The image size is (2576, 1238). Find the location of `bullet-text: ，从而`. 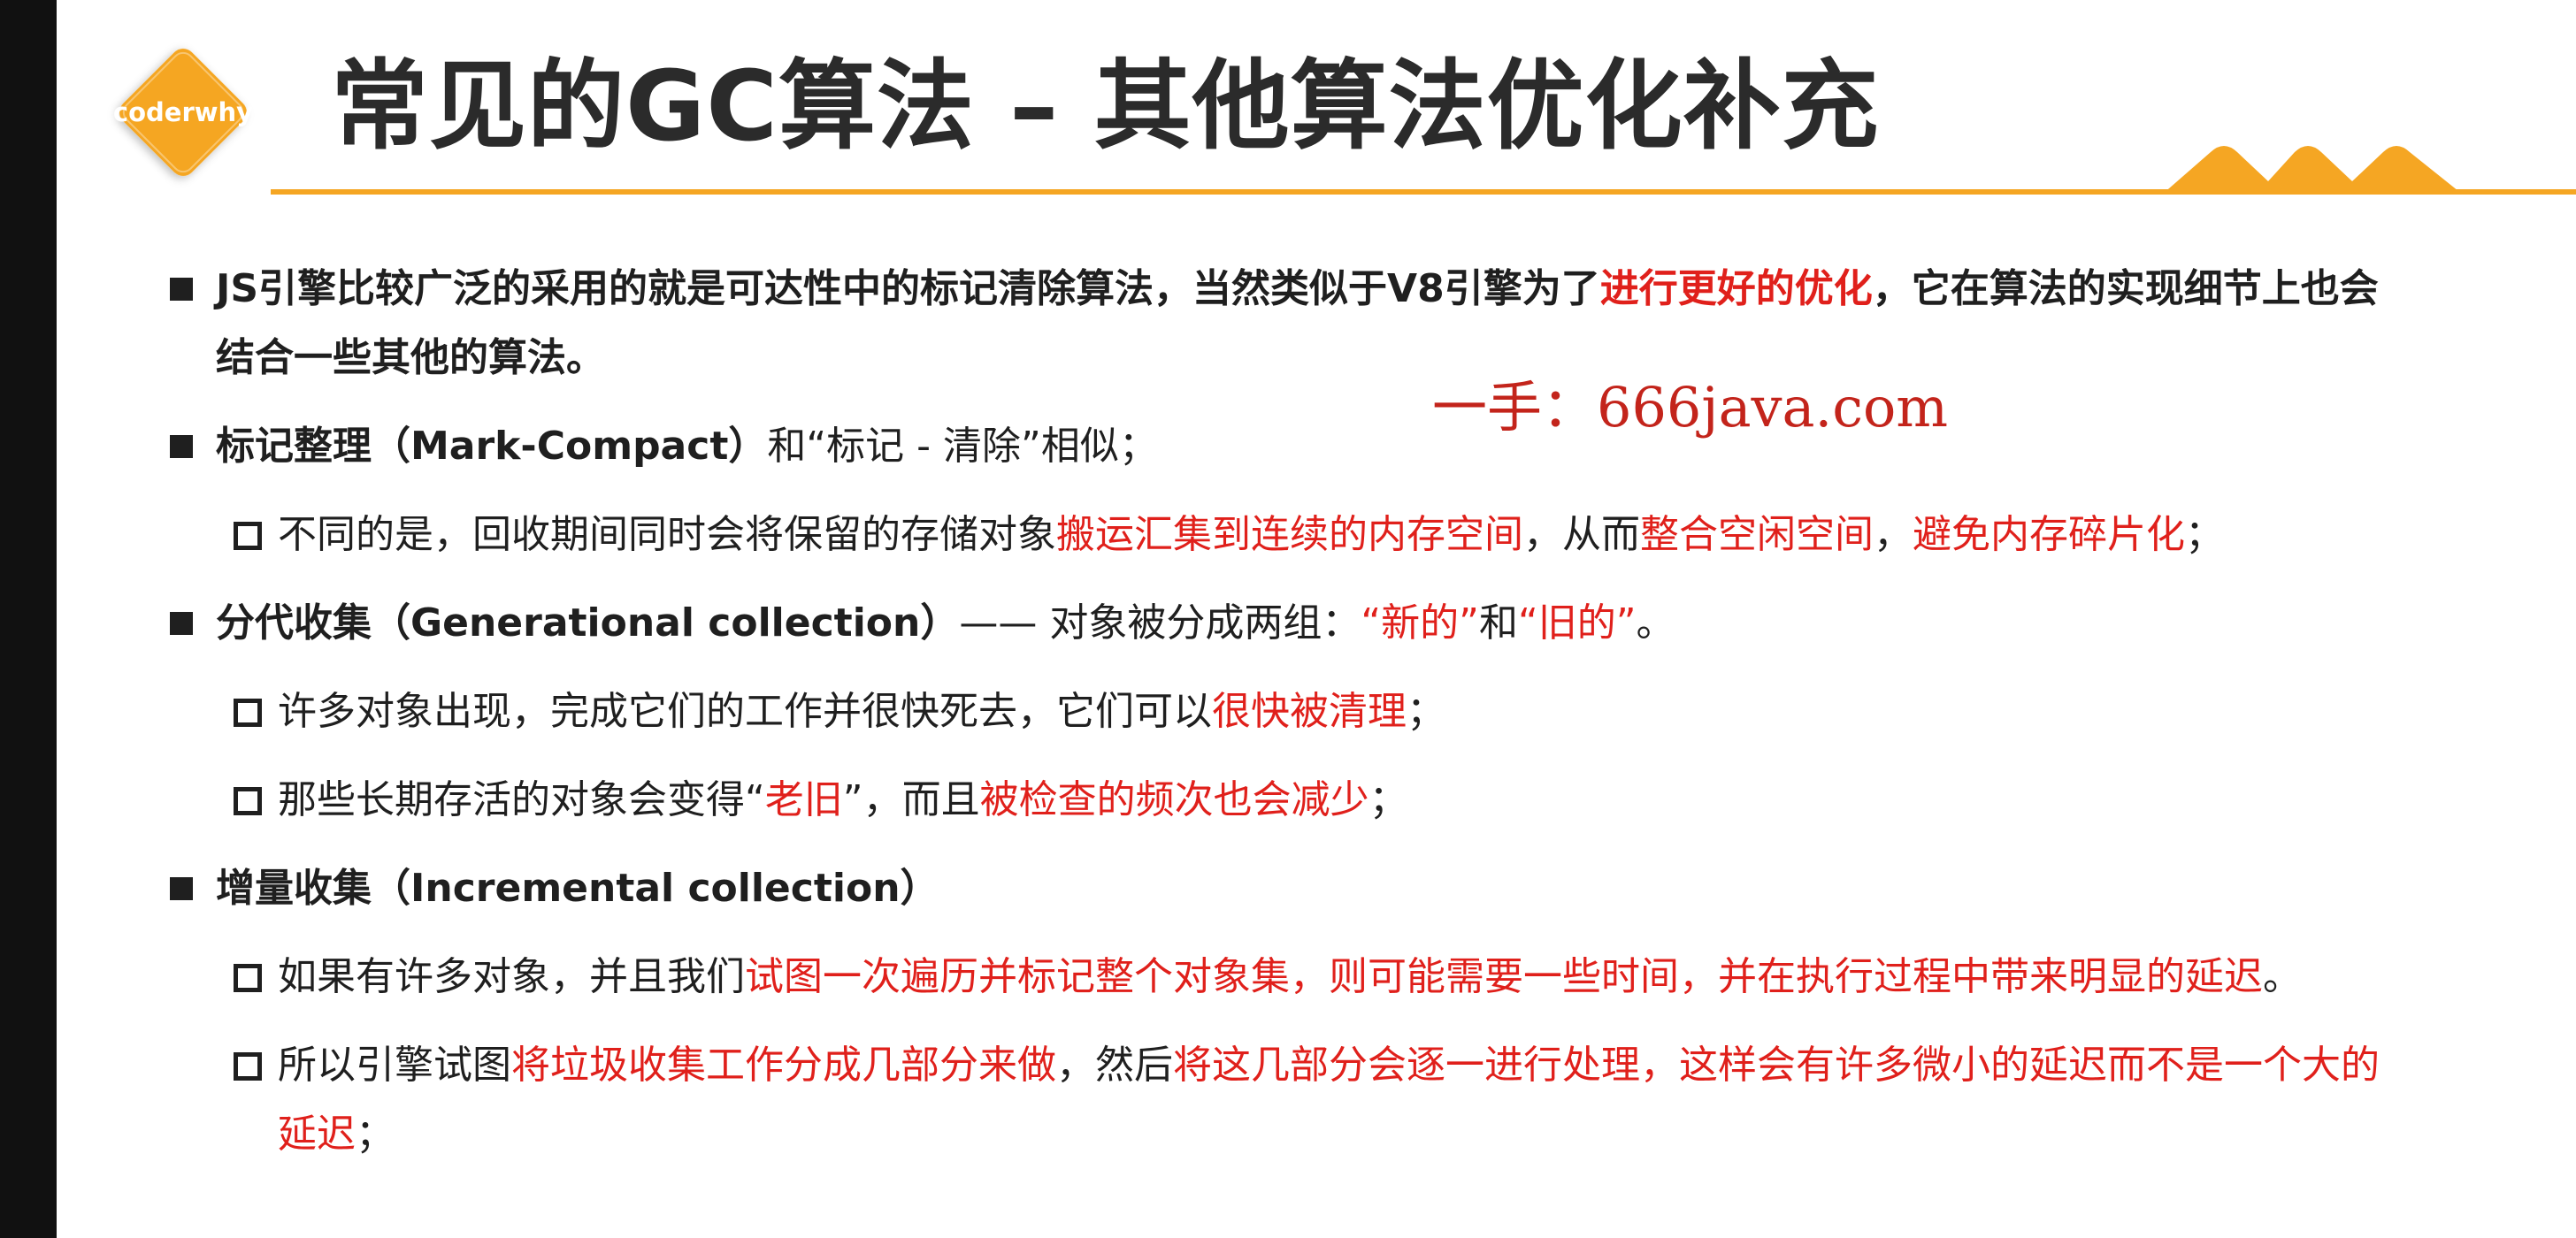

bullet-text: ，从而 is located at coordinates (1581, 534).